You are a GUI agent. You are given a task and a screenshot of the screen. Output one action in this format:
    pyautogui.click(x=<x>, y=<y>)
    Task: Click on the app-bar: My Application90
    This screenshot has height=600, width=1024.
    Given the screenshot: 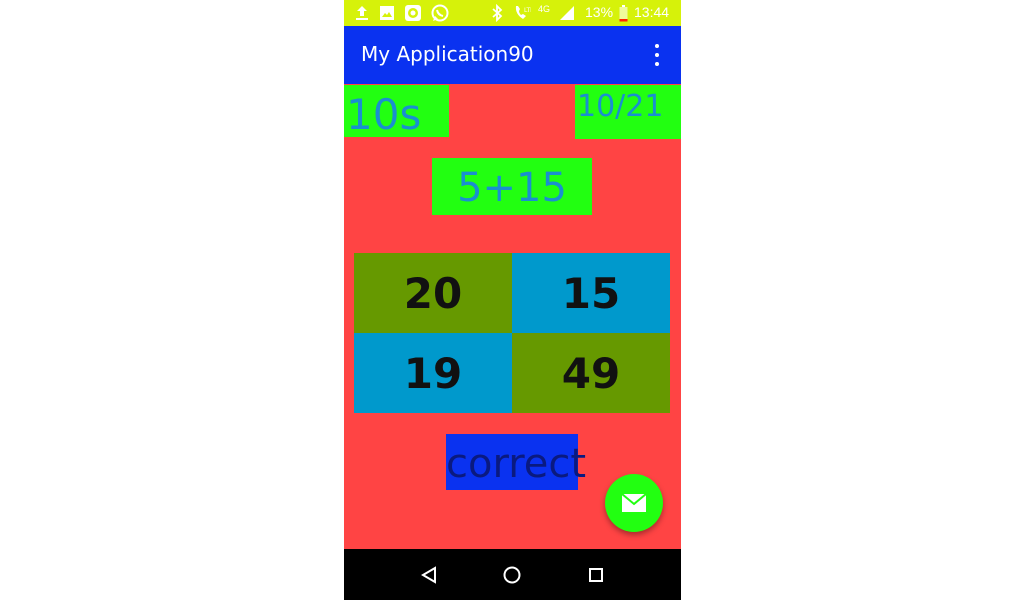 What is the action you would take?
    pyautogui.click(x=512, y=55)
    